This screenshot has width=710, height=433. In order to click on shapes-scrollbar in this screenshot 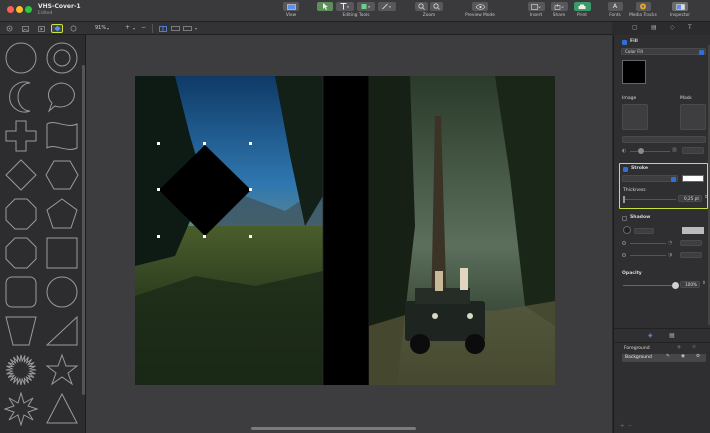, I will do `click(83, 230)`.